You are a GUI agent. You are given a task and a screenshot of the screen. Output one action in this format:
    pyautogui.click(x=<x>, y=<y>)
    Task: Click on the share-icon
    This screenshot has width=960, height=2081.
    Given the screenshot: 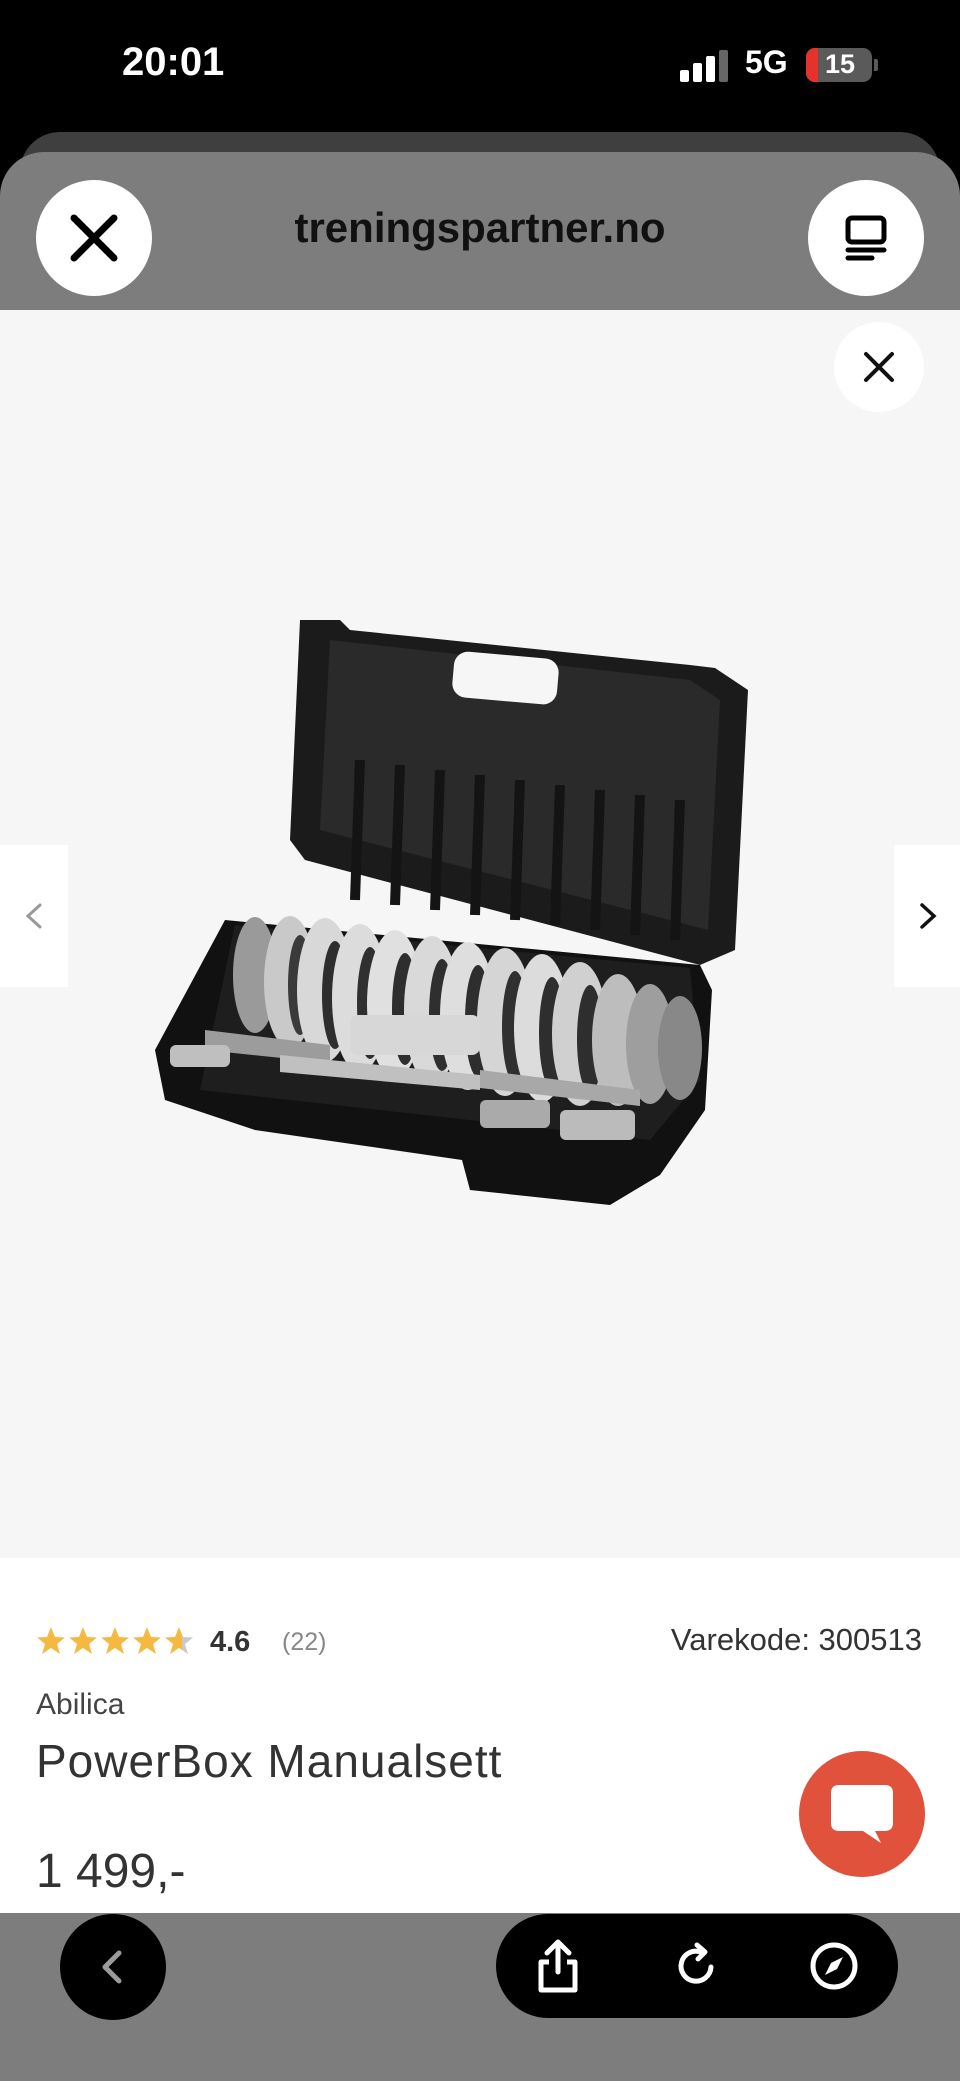 What is the action you would take?
    pyautogui.click(x=558, y=1966)
    